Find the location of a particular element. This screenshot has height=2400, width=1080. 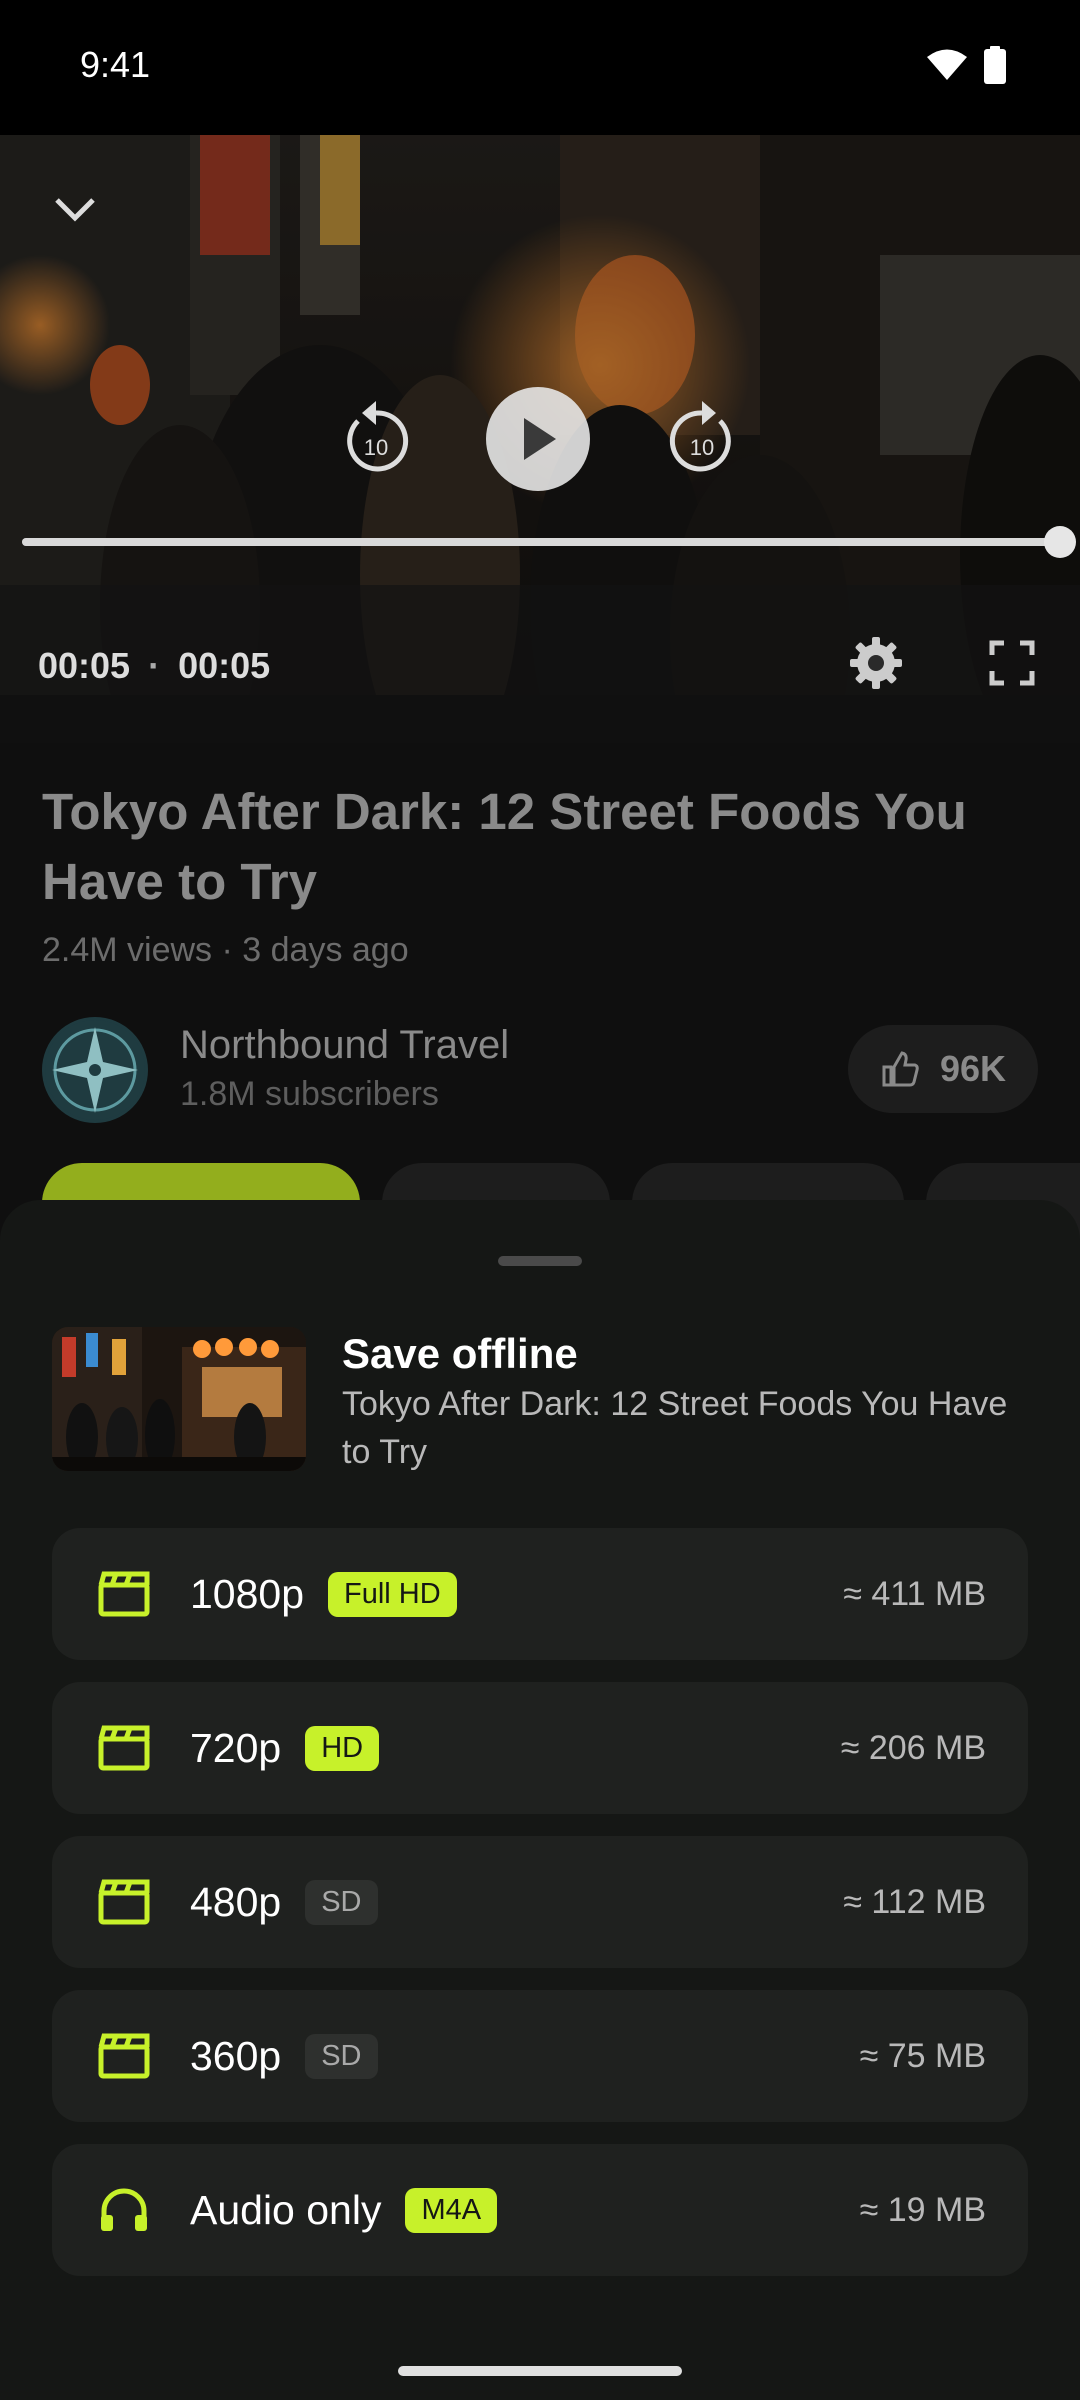

chevron-down-icon is located at coordinates (75, 210).